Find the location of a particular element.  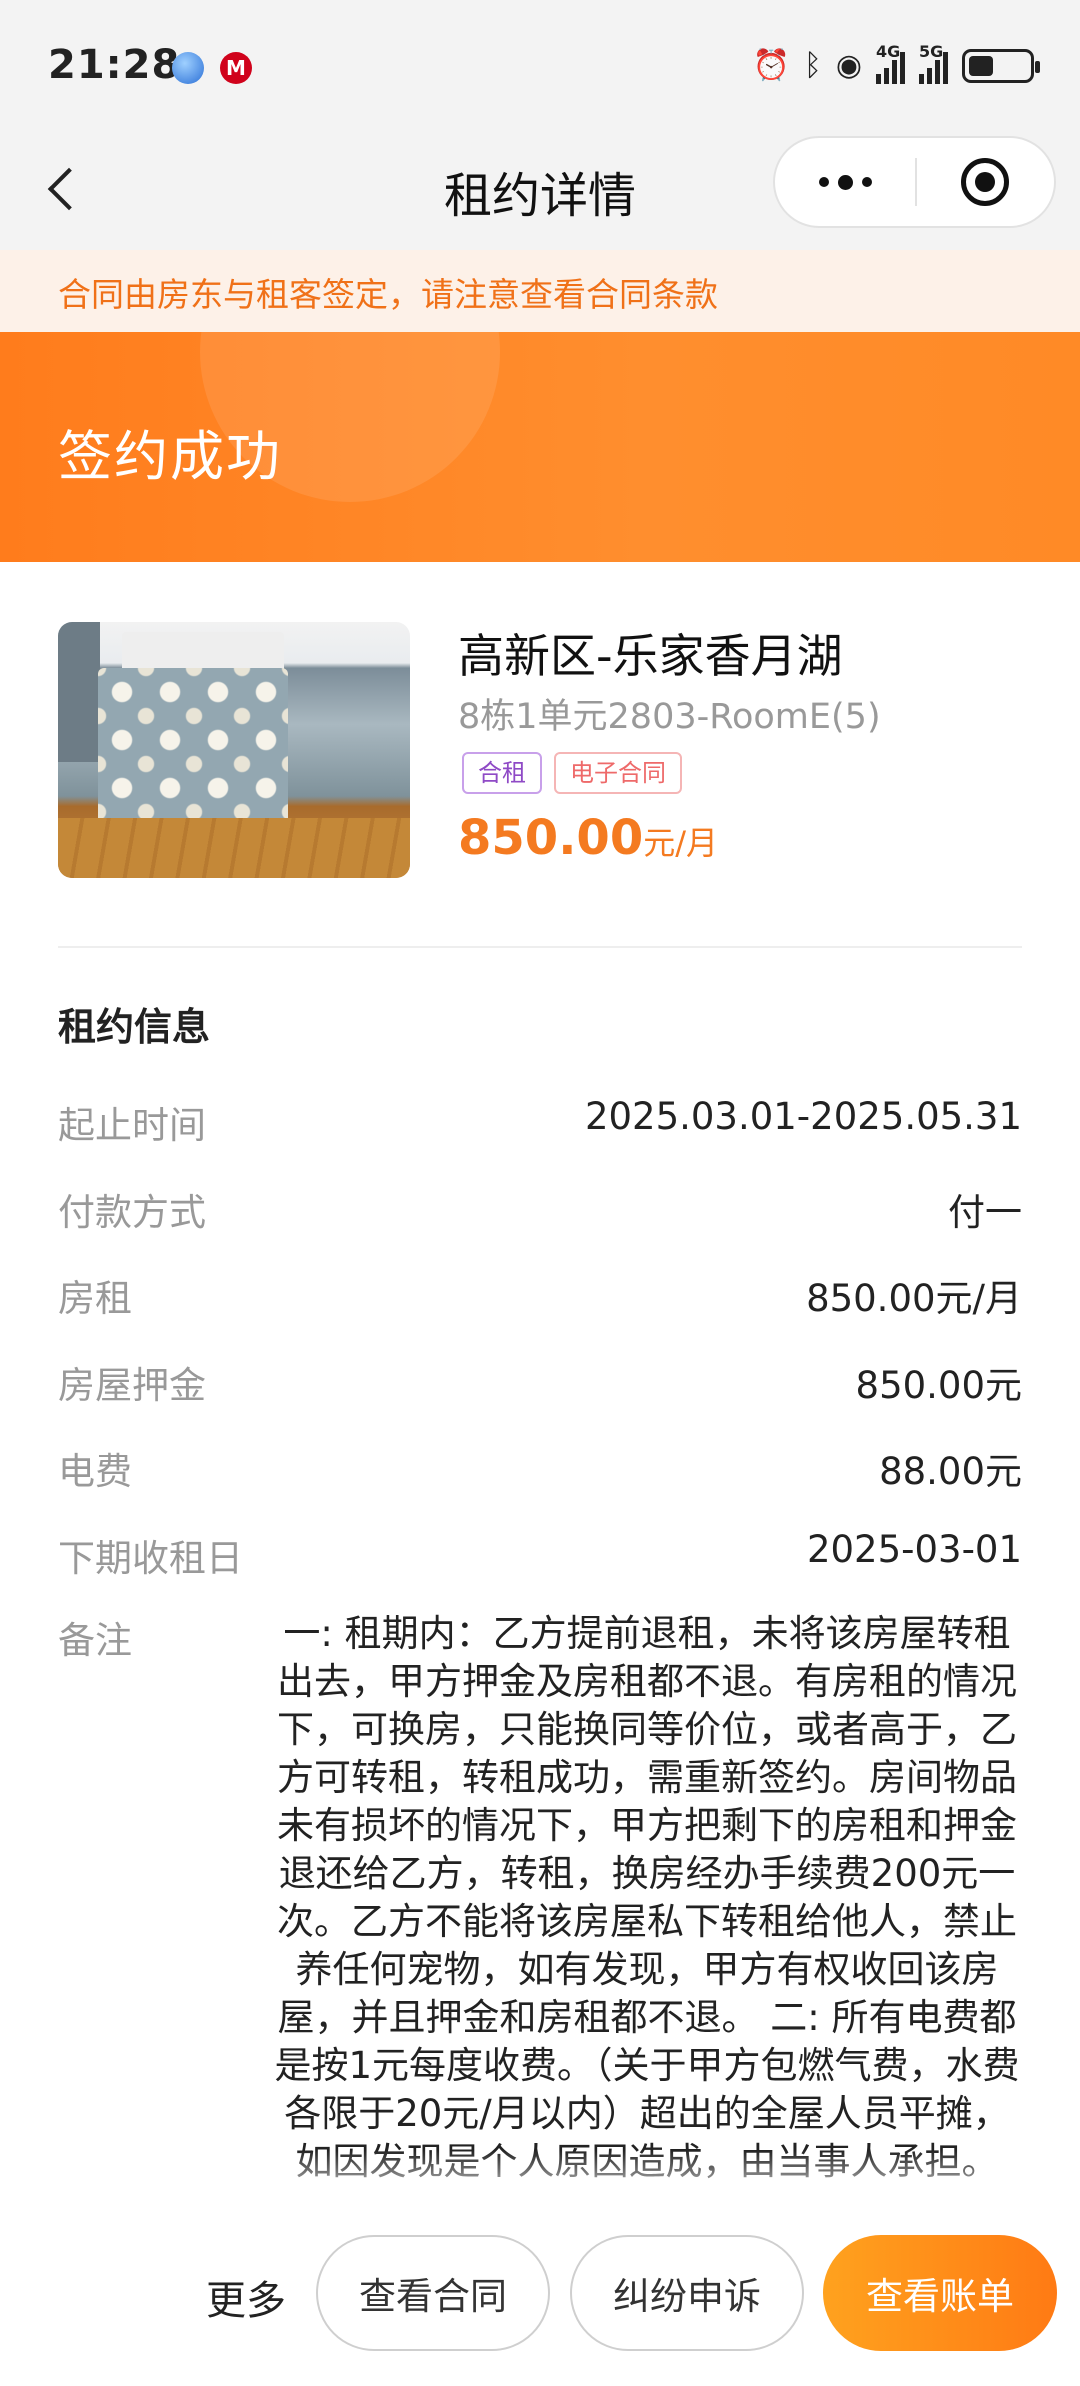

bank-app-icon: M is located at coordinates (236, 68).